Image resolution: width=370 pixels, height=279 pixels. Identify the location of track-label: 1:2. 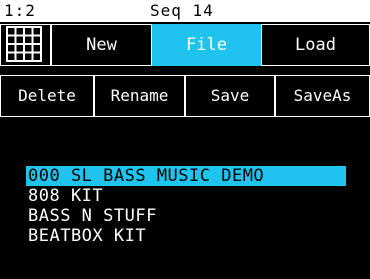
(20, 10).